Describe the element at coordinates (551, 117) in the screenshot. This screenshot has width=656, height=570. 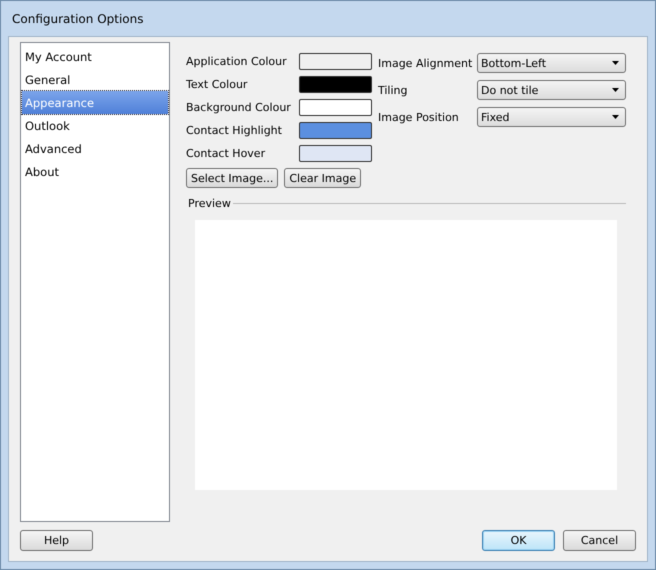
I see `option-dropdown: Fixed` at that location.